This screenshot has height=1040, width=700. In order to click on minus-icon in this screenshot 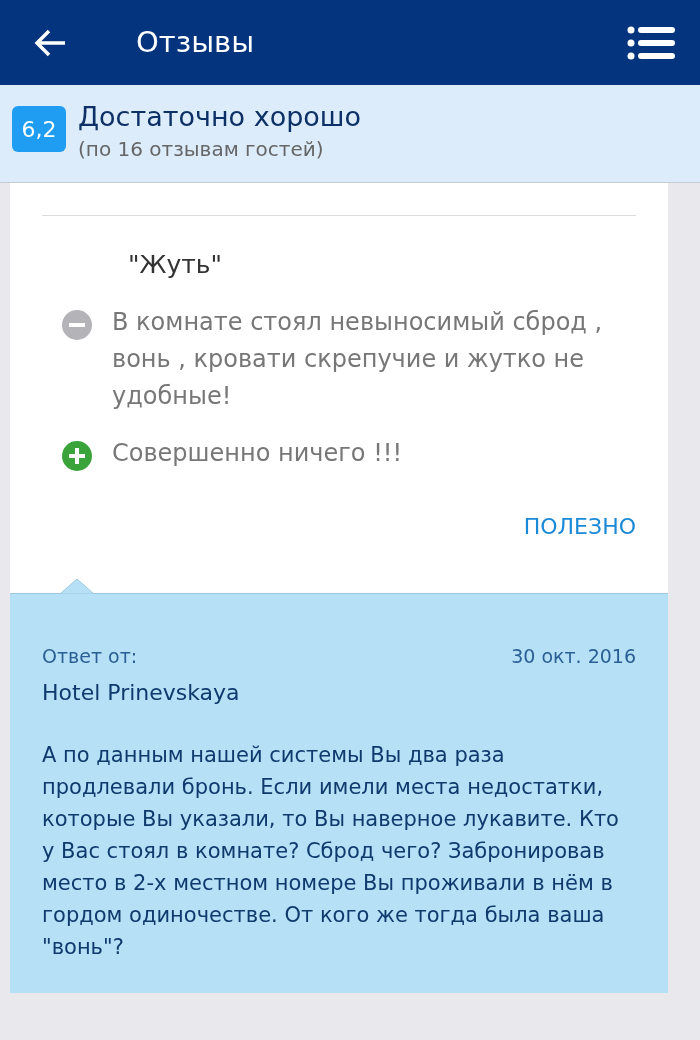, I will do `click(77, 324)`.